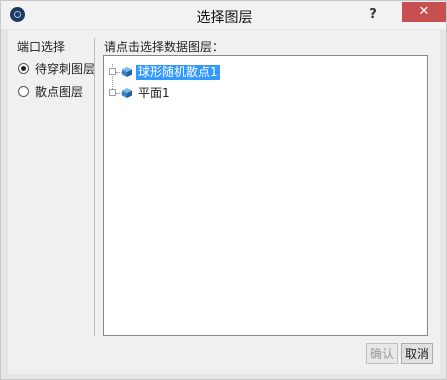 The height and width of the screenshot is (380, 447). What do you see at coordinates (424, 12) in the screenshot?
I see `close-button: ✕` at bounding box center [424, 12].